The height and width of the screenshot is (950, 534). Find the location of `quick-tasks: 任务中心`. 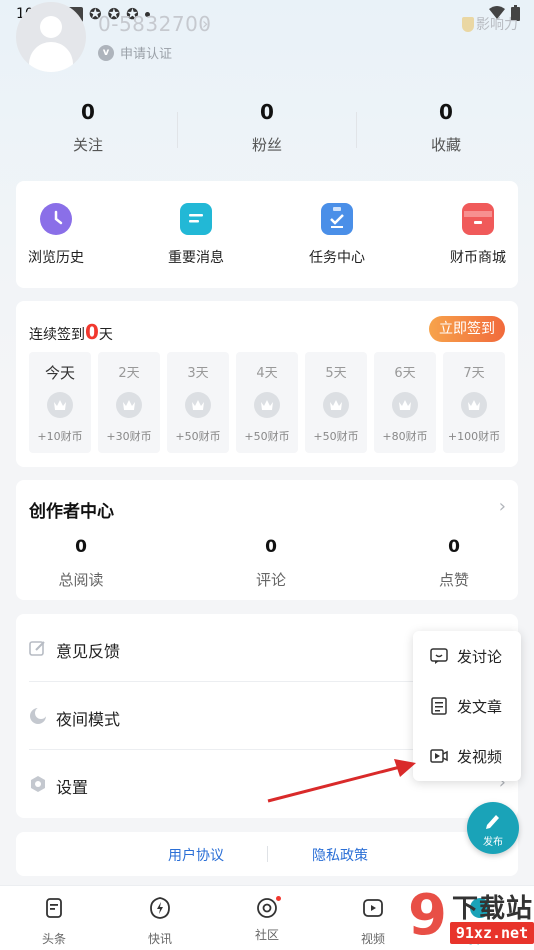

quick-tasks: 任务中心 is located at coordinates (337, 235).